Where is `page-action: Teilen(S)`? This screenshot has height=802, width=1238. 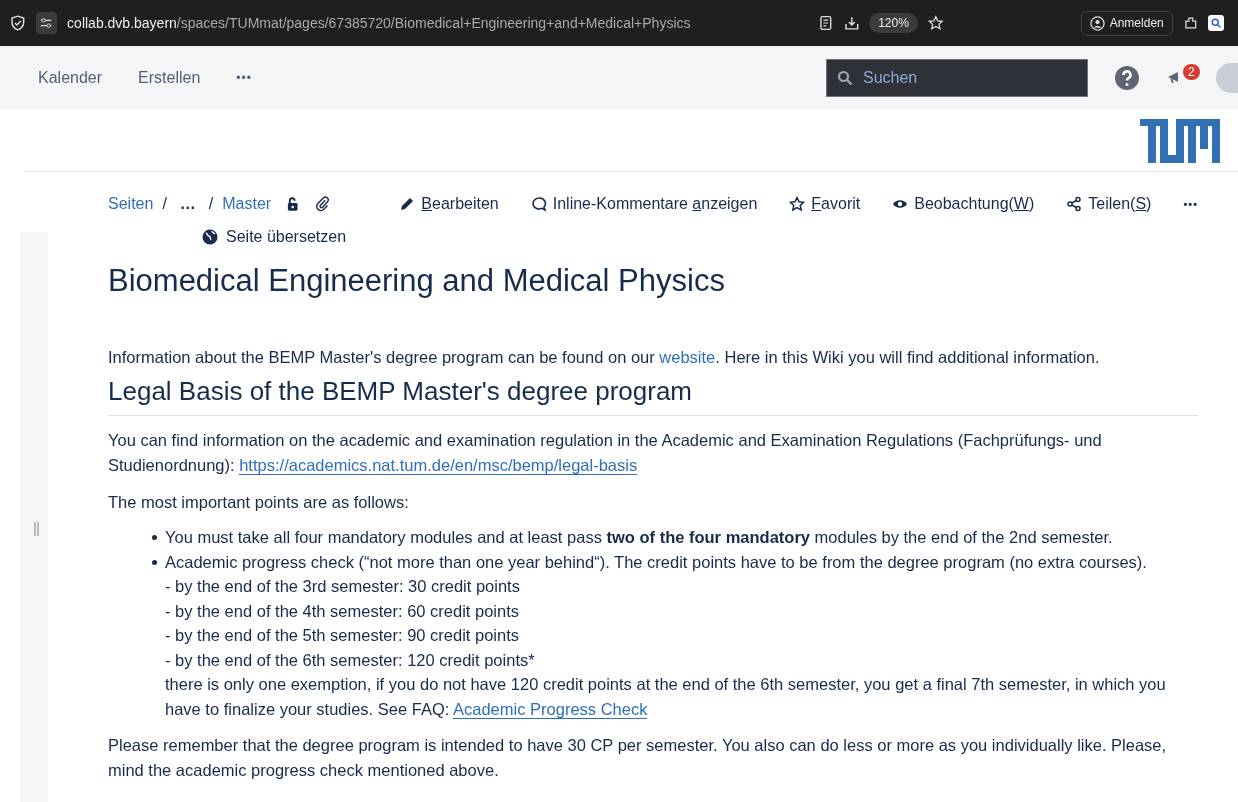
page-action: Teilen(S) is located at coordinates (1109, 204).